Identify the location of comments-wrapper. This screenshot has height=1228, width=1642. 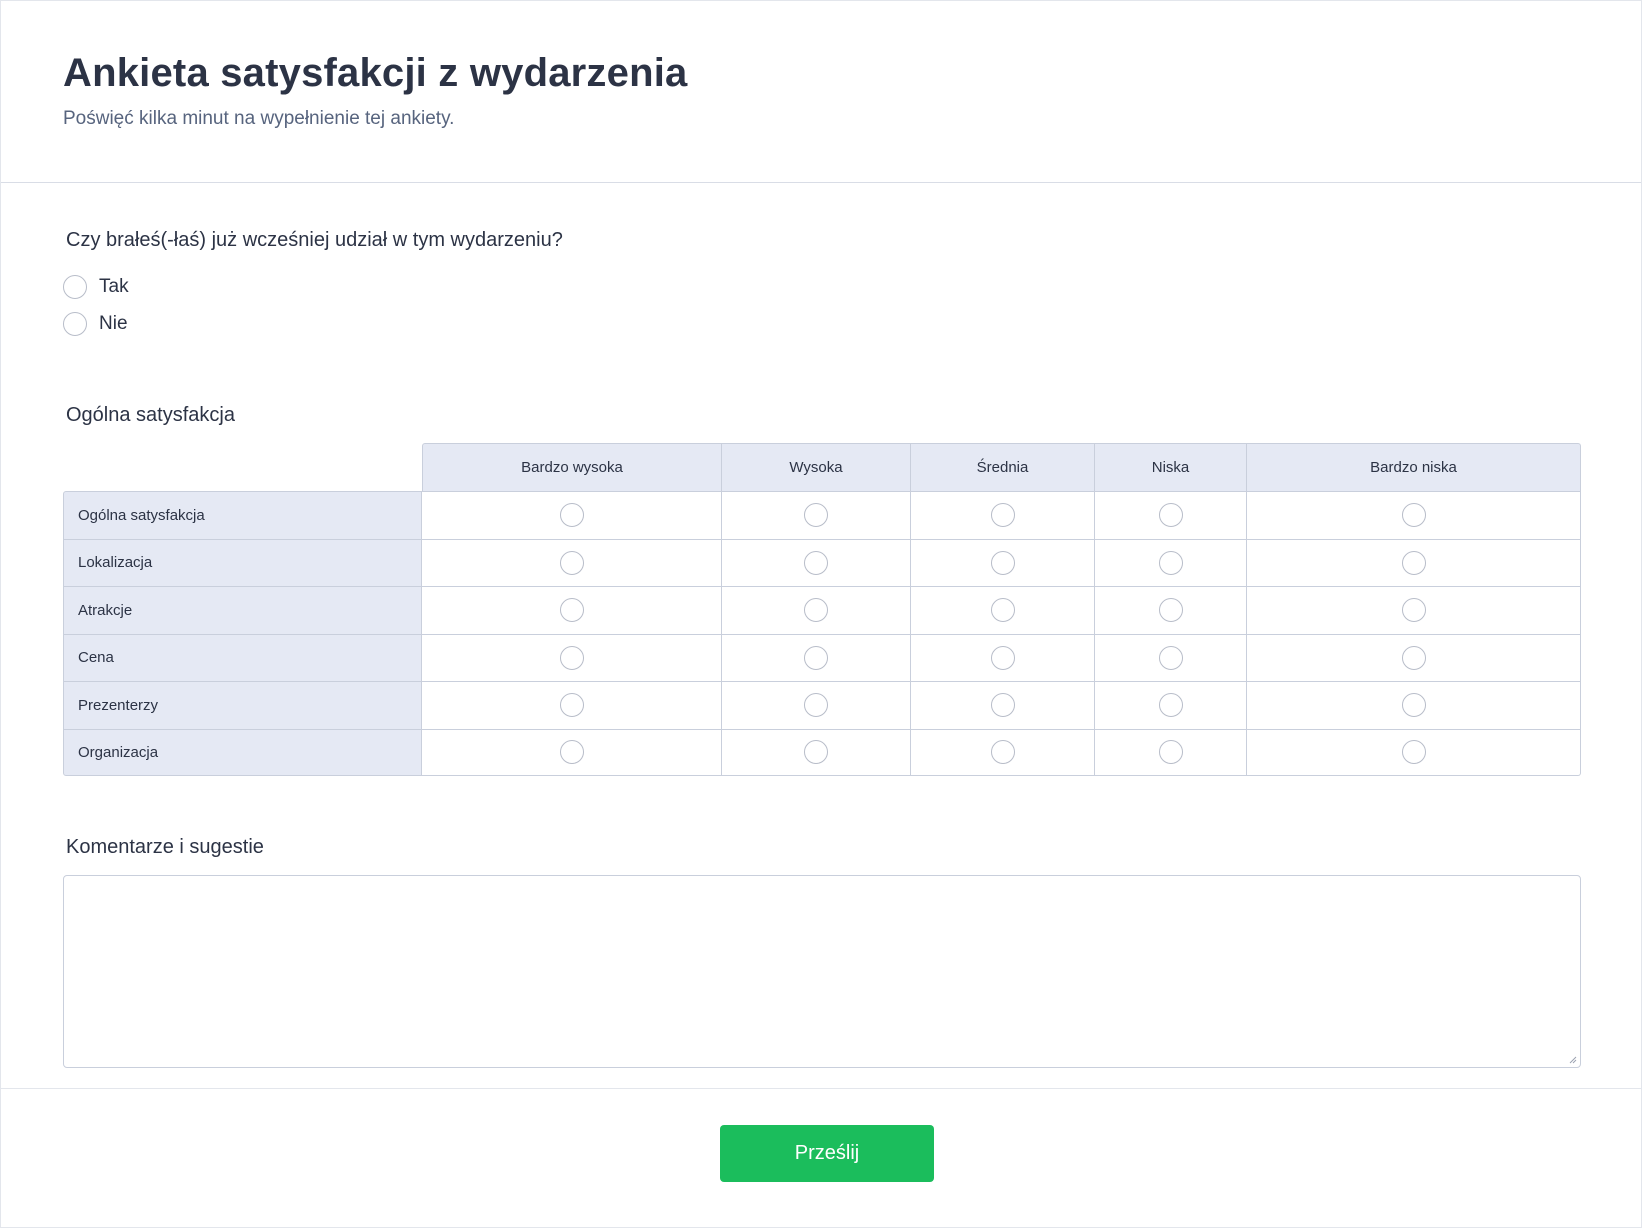
(822, 971).